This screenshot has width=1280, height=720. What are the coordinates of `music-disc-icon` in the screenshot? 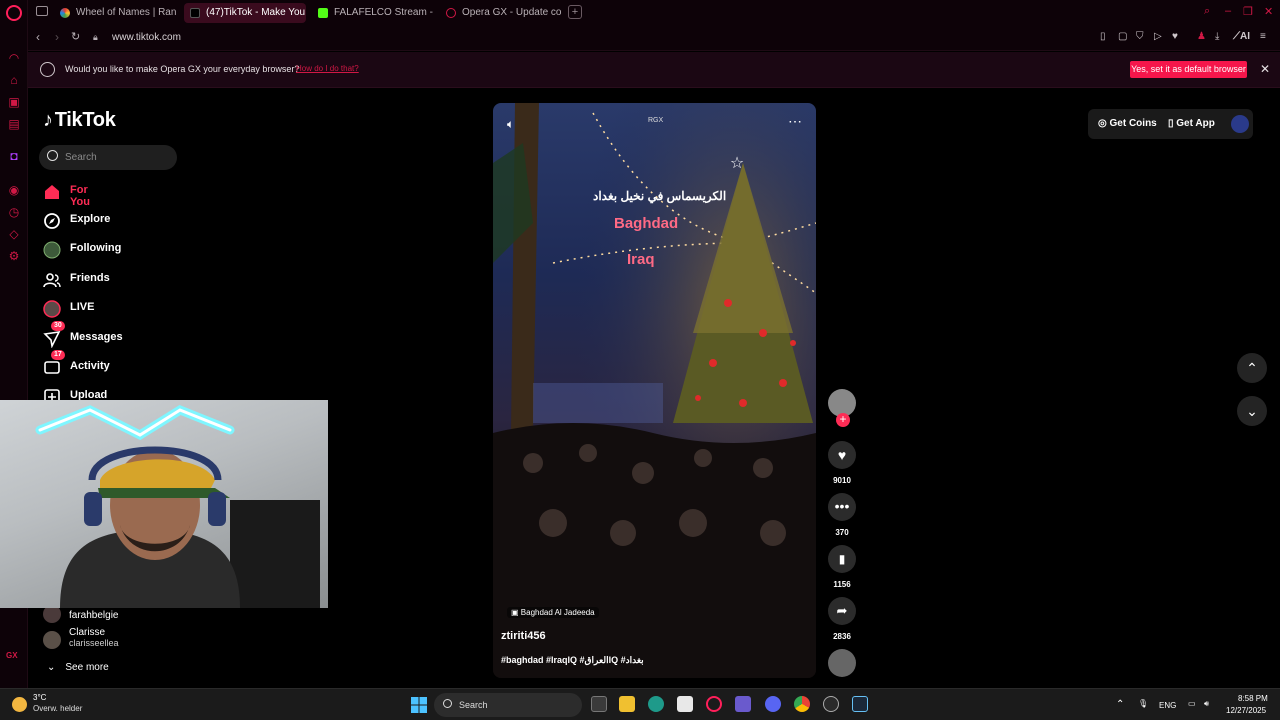 It's located at (842, 663).